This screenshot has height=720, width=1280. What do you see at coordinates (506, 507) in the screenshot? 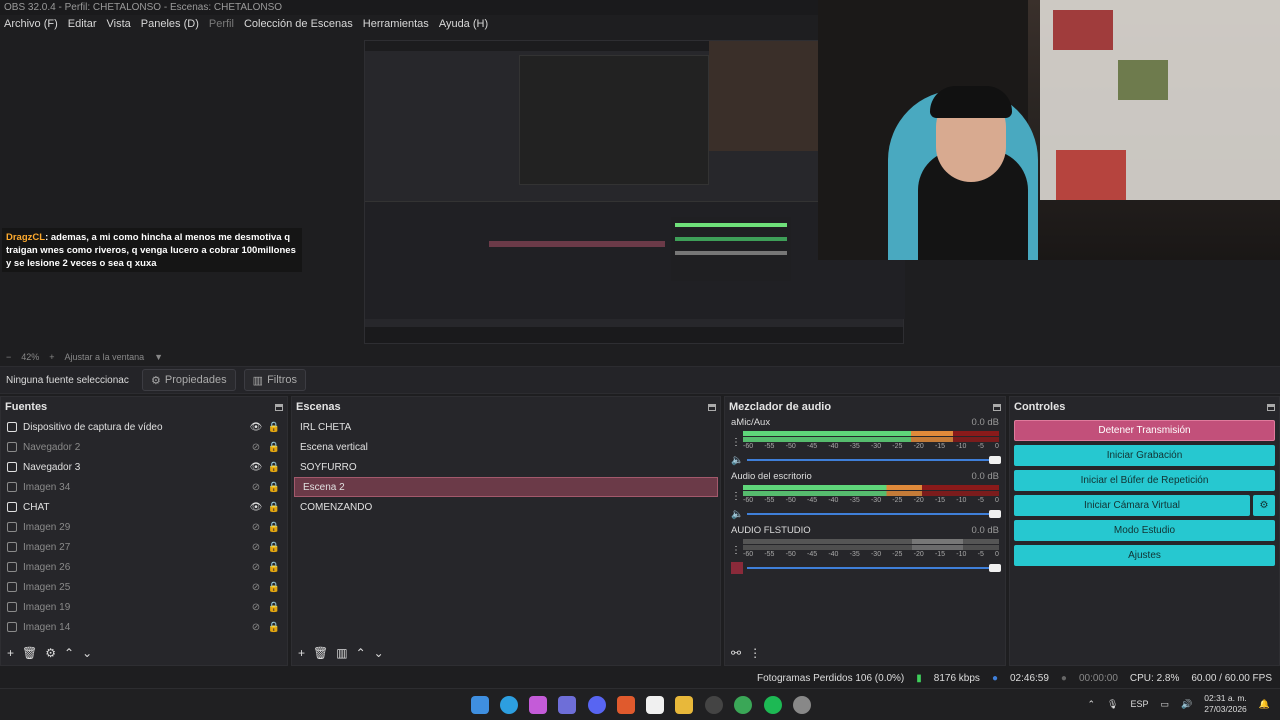
I see `scene-item: COMENZANDO` at bounding box center [506, 507].